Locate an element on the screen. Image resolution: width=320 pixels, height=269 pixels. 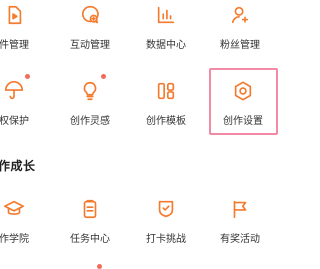
comment-plus-icon is located at coordinates (90, 15).